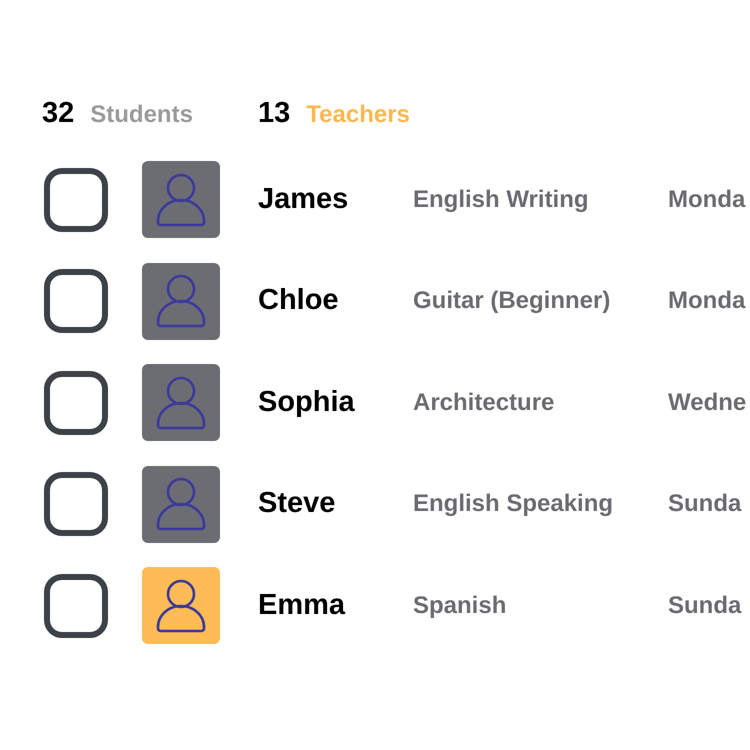 Image resolution: width=750 pixels, height=750 pixels. Describe the element at coordinates (358, 115) in the screenshot. I see `category-label: Teachers` at that location.